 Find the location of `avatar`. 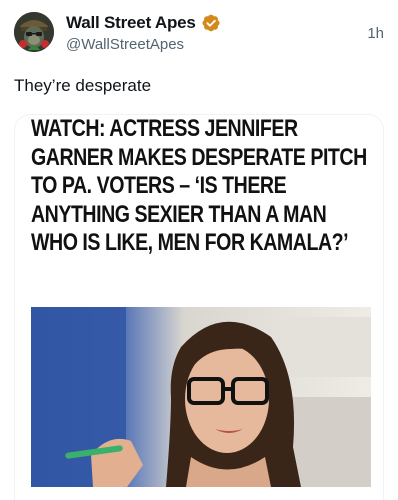

avatar is located at coordinates (34, 32).